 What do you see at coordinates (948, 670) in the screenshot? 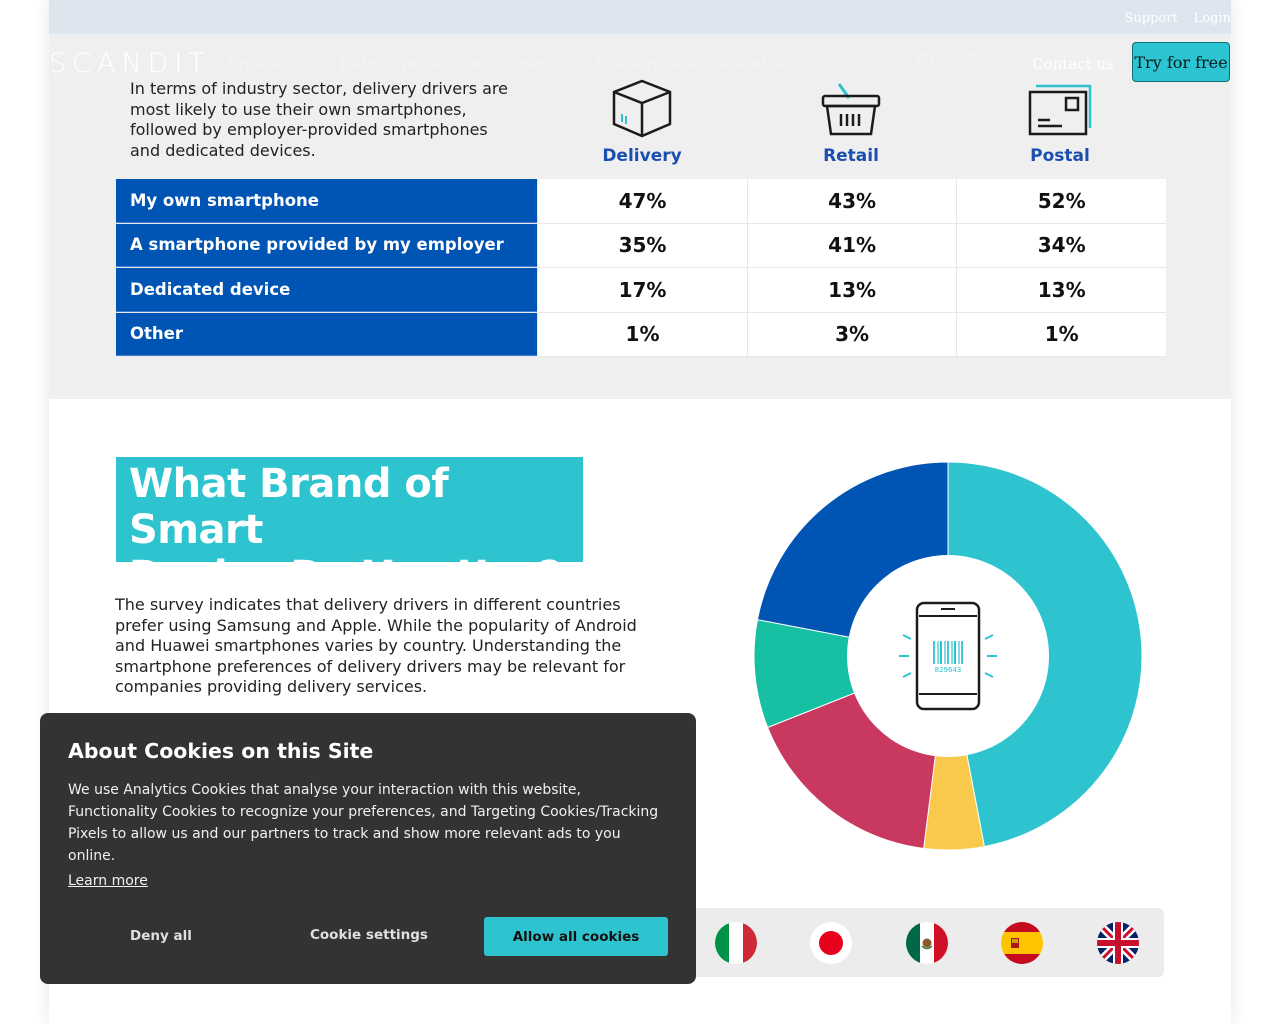
I see `barcode-number: 829643` at bounding box center [948, 670].